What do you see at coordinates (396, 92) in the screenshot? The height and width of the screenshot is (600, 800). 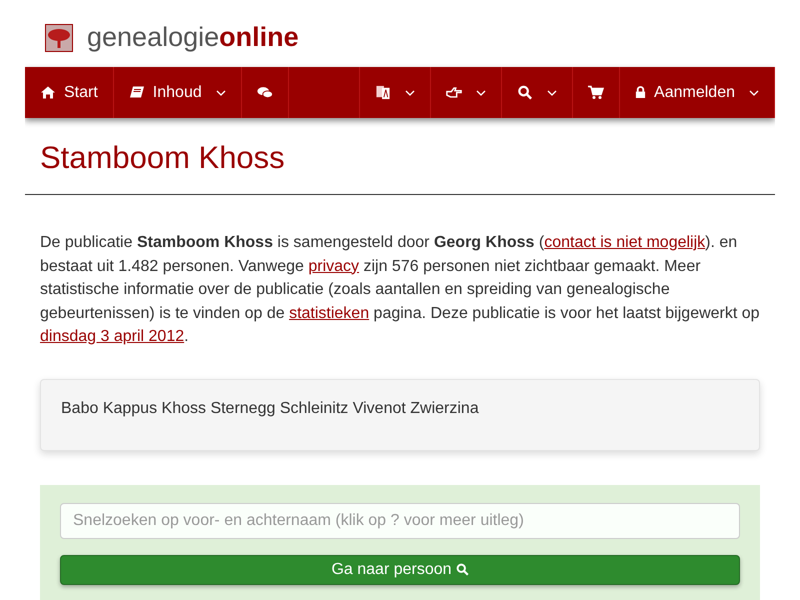 I see `translate-menu-button` at bounding box center [396, 92].